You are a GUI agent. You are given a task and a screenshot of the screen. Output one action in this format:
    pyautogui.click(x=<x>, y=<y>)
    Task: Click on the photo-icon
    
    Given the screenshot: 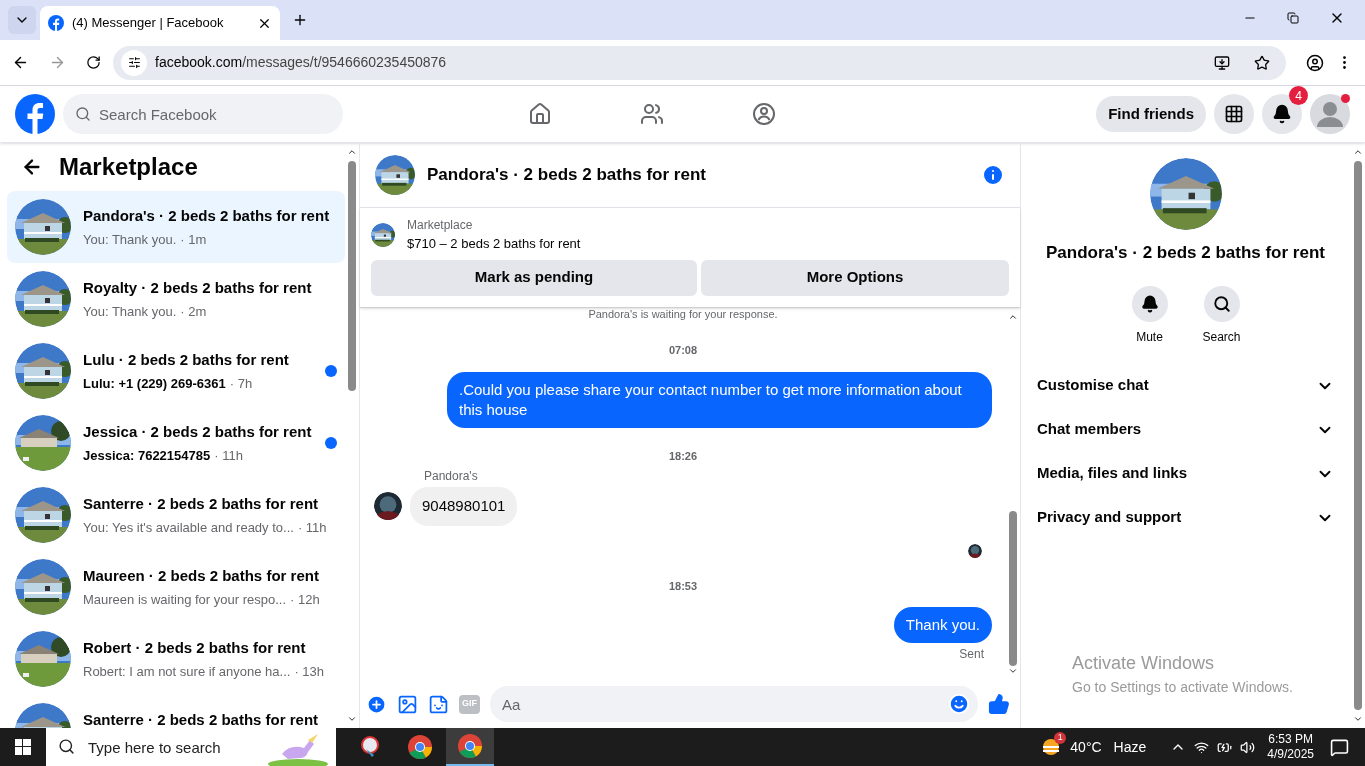 What is the action you would take?
    pyautogui.click(x=407, y=704)
    